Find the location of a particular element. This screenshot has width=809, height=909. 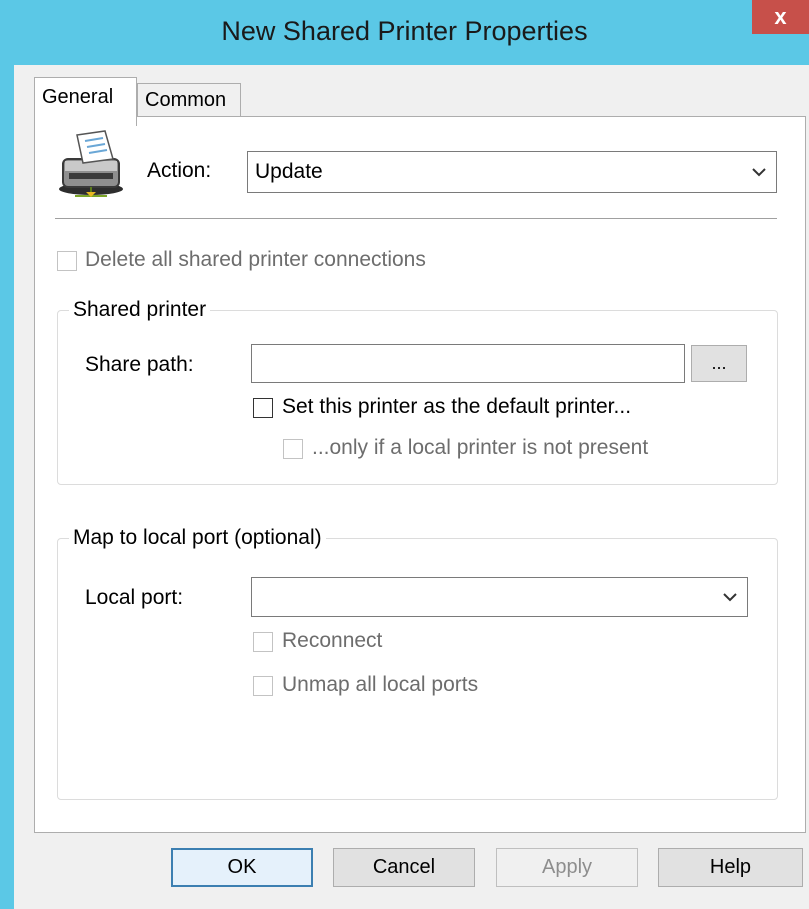

ok-button-label: OK is located at coordinates (242, 867).